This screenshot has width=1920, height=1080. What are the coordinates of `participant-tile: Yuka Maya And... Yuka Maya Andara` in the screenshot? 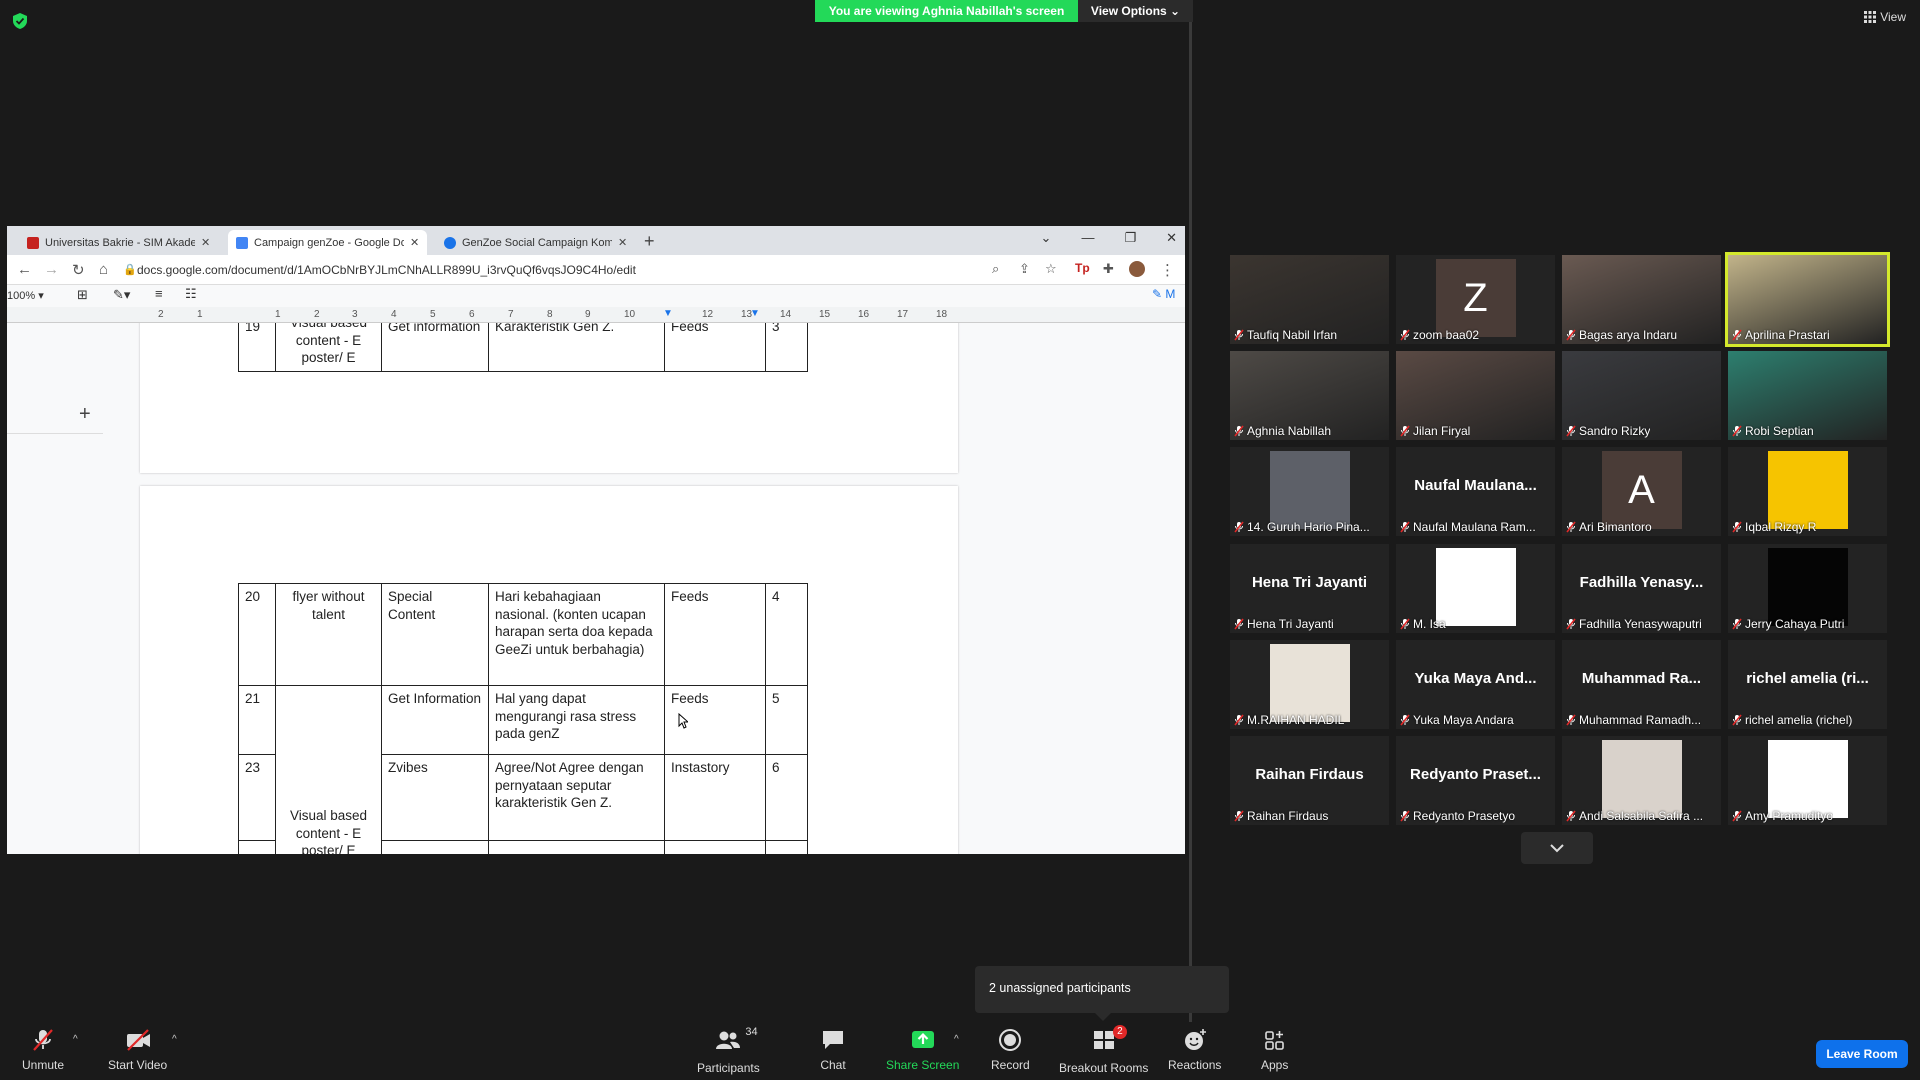 It's located at (1475, 684).